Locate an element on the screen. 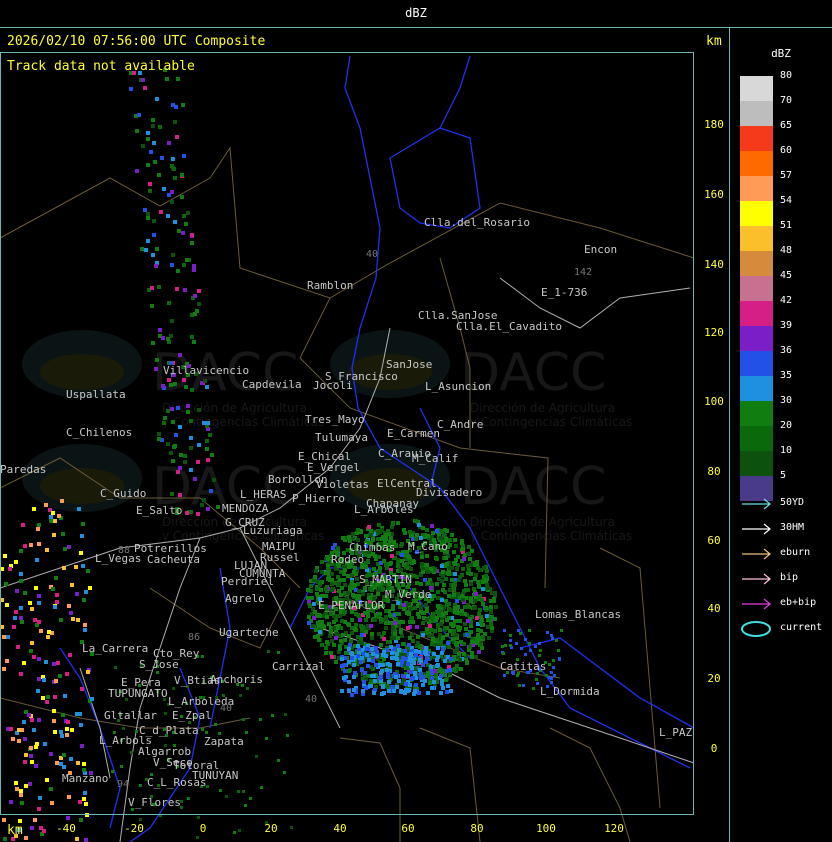 This screenshot has width=832, height=842. track-legend-label: 30HM is located at coordinates (792, 527).